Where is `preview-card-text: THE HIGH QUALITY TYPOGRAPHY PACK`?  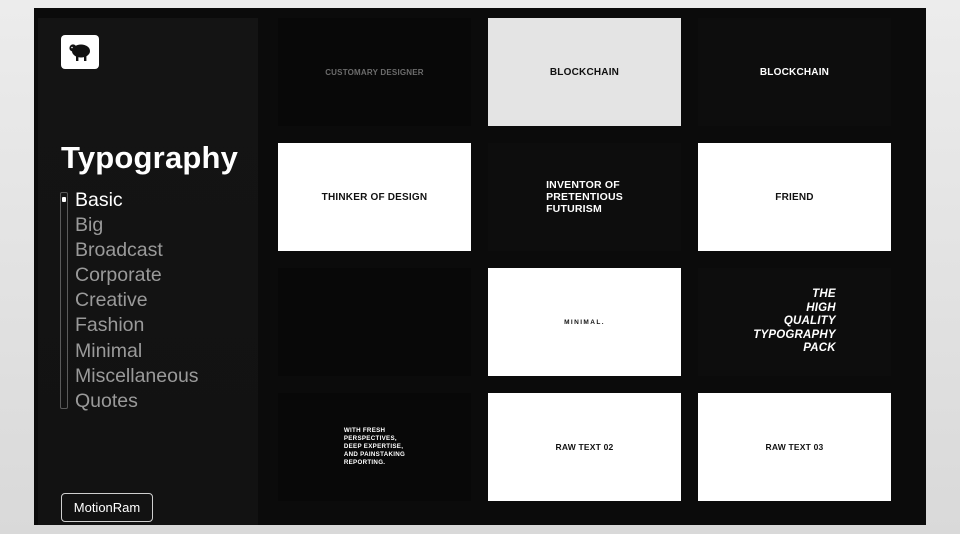 preview-card-text: THE HIGH QUALITY TYPOGRAPHY PACK is located at coordinates (794, 321).